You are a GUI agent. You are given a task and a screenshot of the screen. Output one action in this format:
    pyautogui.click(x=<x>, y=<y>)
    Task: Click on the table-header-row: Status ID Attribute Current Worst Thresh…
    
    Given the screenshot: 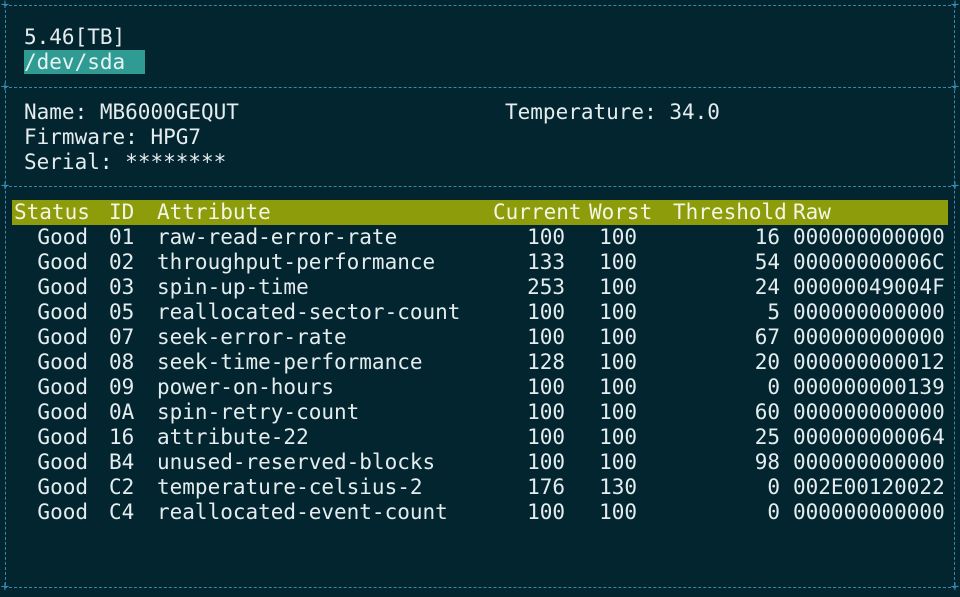 What is the action you would take?
    pyautogui.click(x=480, y=212)
    